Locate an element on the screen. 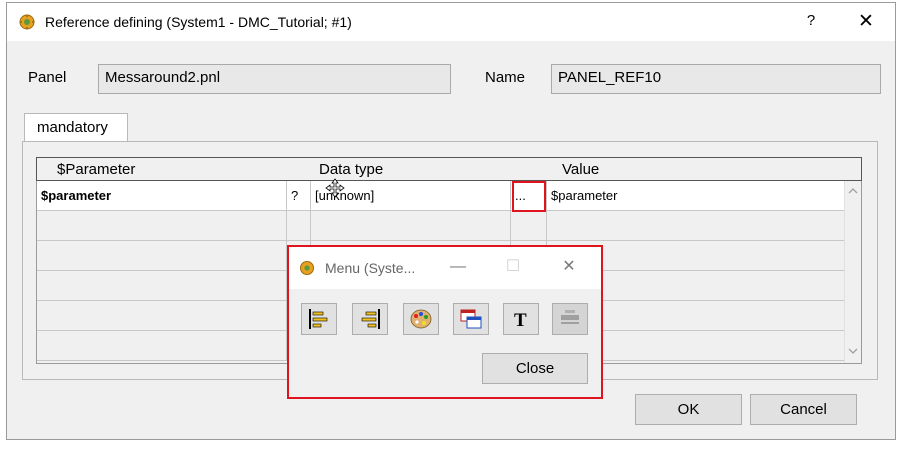  table-header: $Parameter Data type Value is located at coordinates (449, 169).